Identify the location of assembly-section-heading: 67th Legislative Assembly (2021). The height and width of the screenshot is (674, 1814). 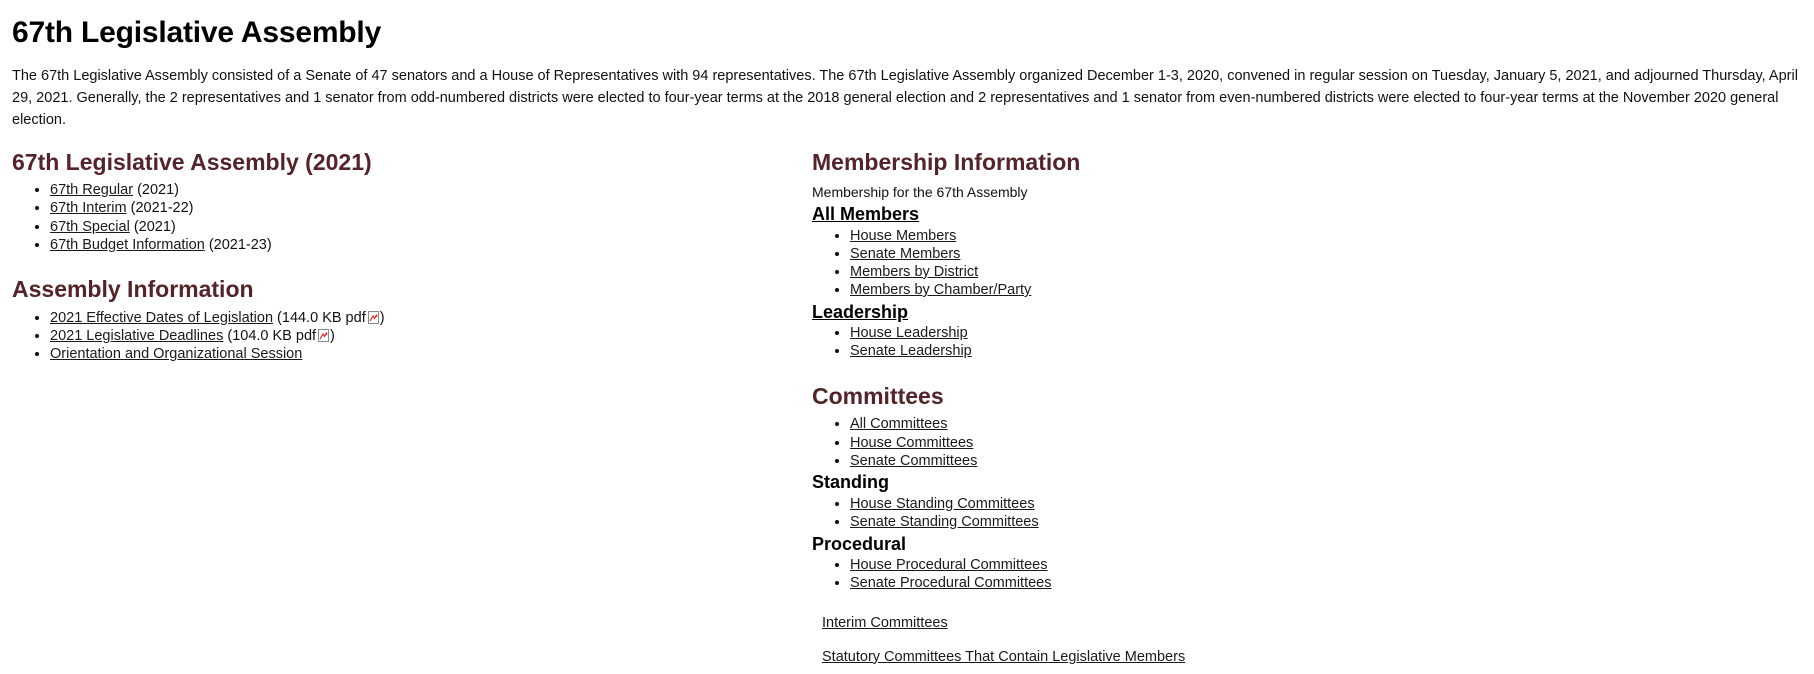
(192, 161).